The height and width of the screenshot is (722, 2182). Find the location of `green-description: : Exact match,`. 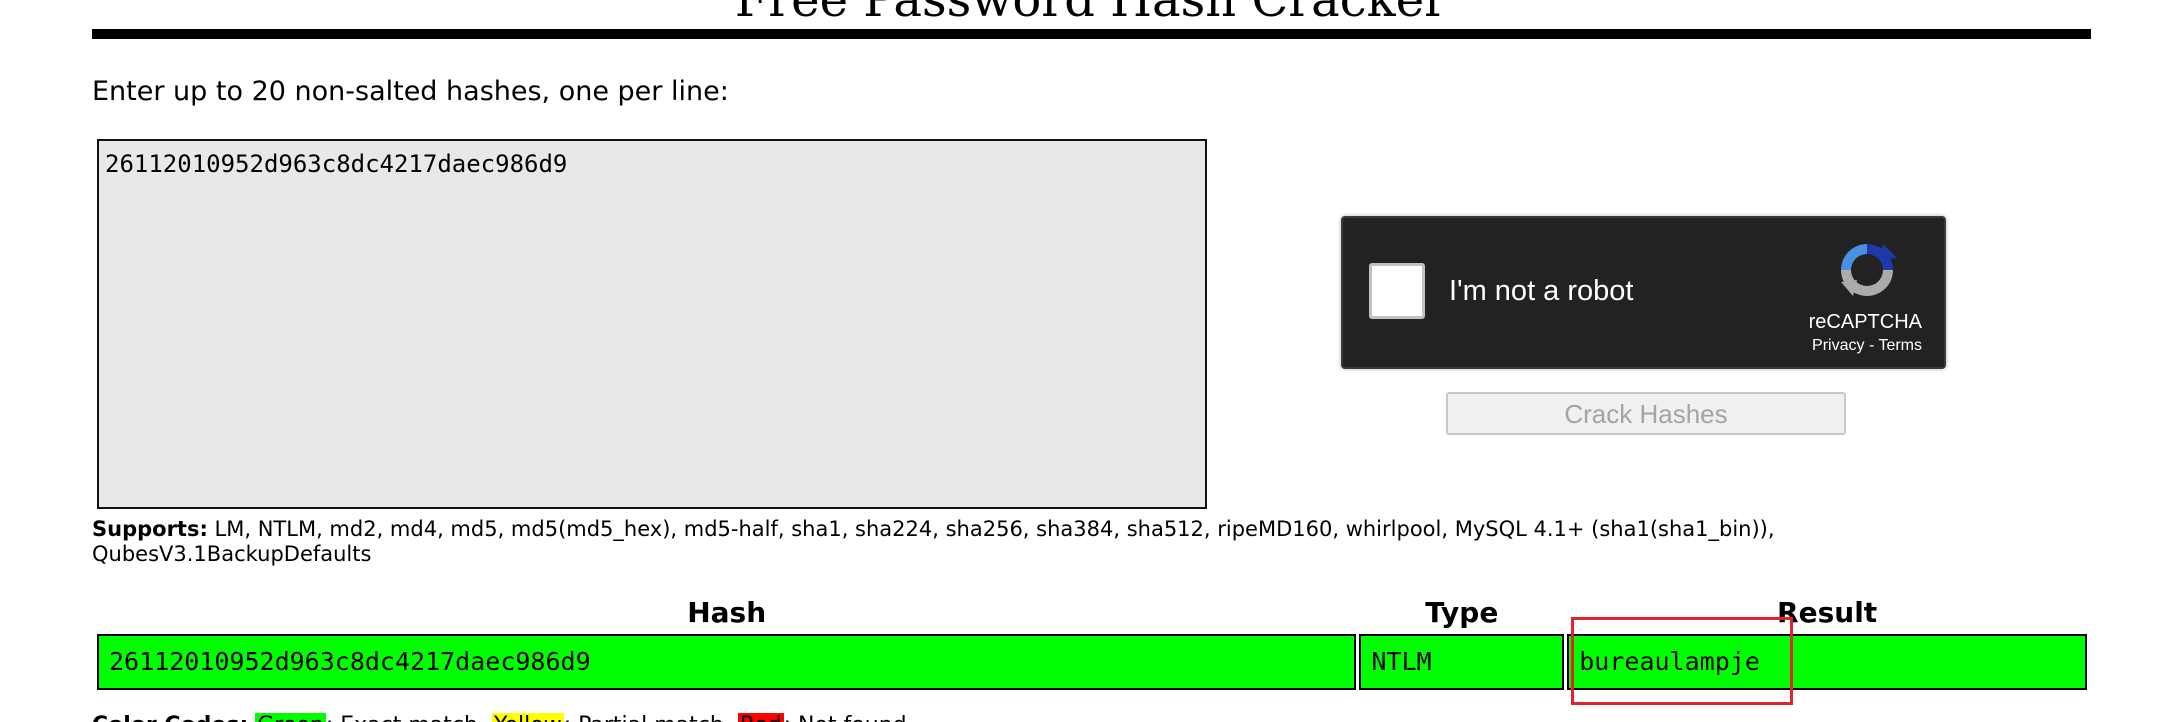

green-description: : Exact match, is located at coordinates (409, 717).